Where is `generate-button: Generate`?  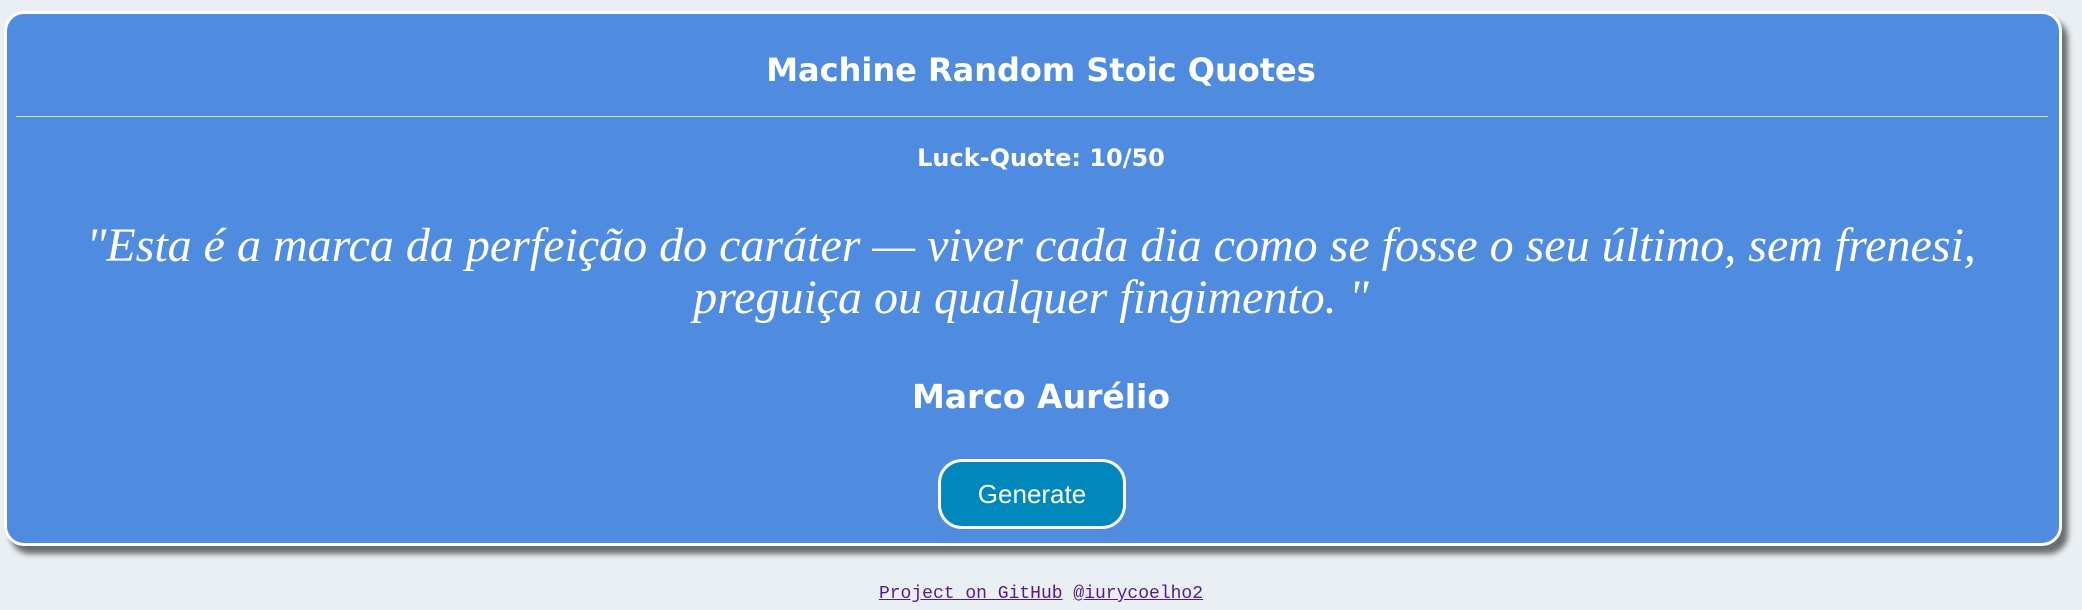 generate-button: Generate is located at coordinates (1032, 494).